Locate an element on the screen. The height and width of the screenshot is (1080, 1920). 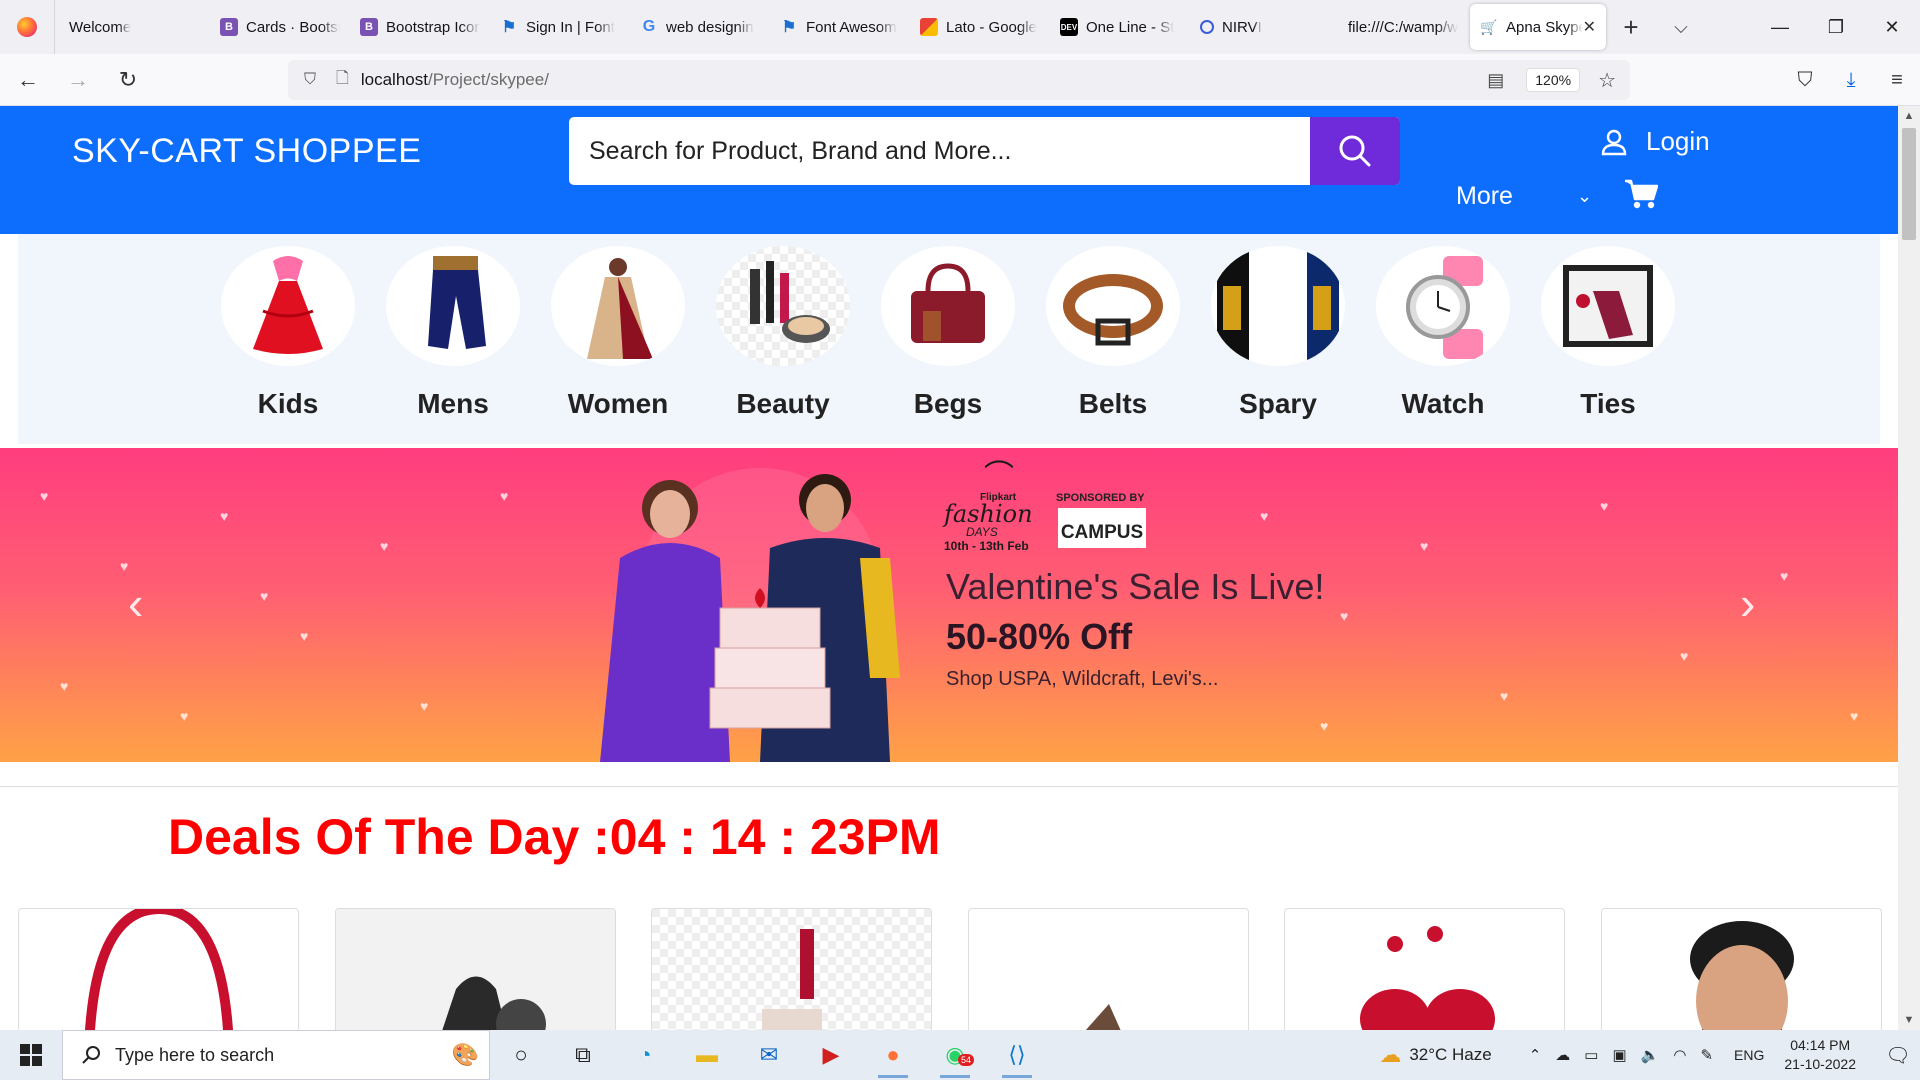
tab-sign-in-font-awesome: ⚑ Sign In | Font is located at coordinates (560, 27).